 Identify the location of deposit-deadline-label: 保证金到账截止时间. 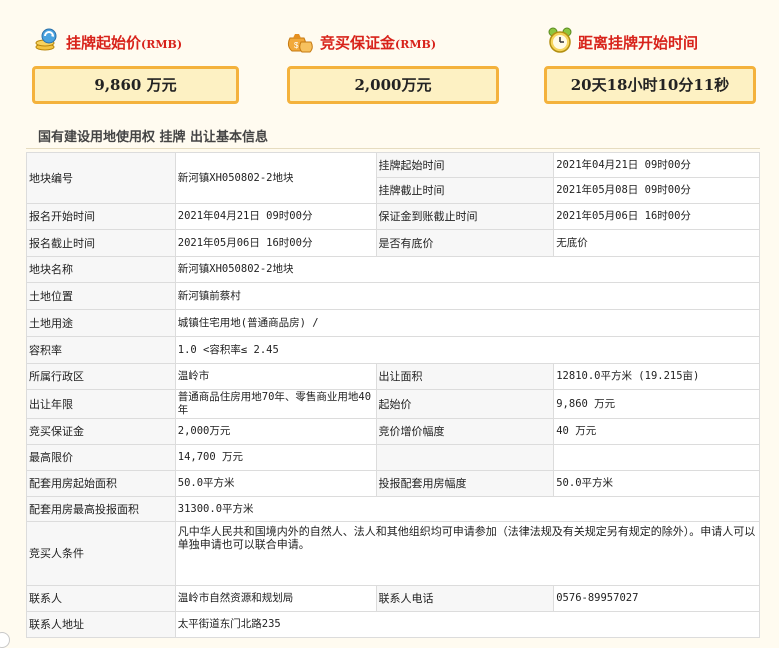
(465, 216).